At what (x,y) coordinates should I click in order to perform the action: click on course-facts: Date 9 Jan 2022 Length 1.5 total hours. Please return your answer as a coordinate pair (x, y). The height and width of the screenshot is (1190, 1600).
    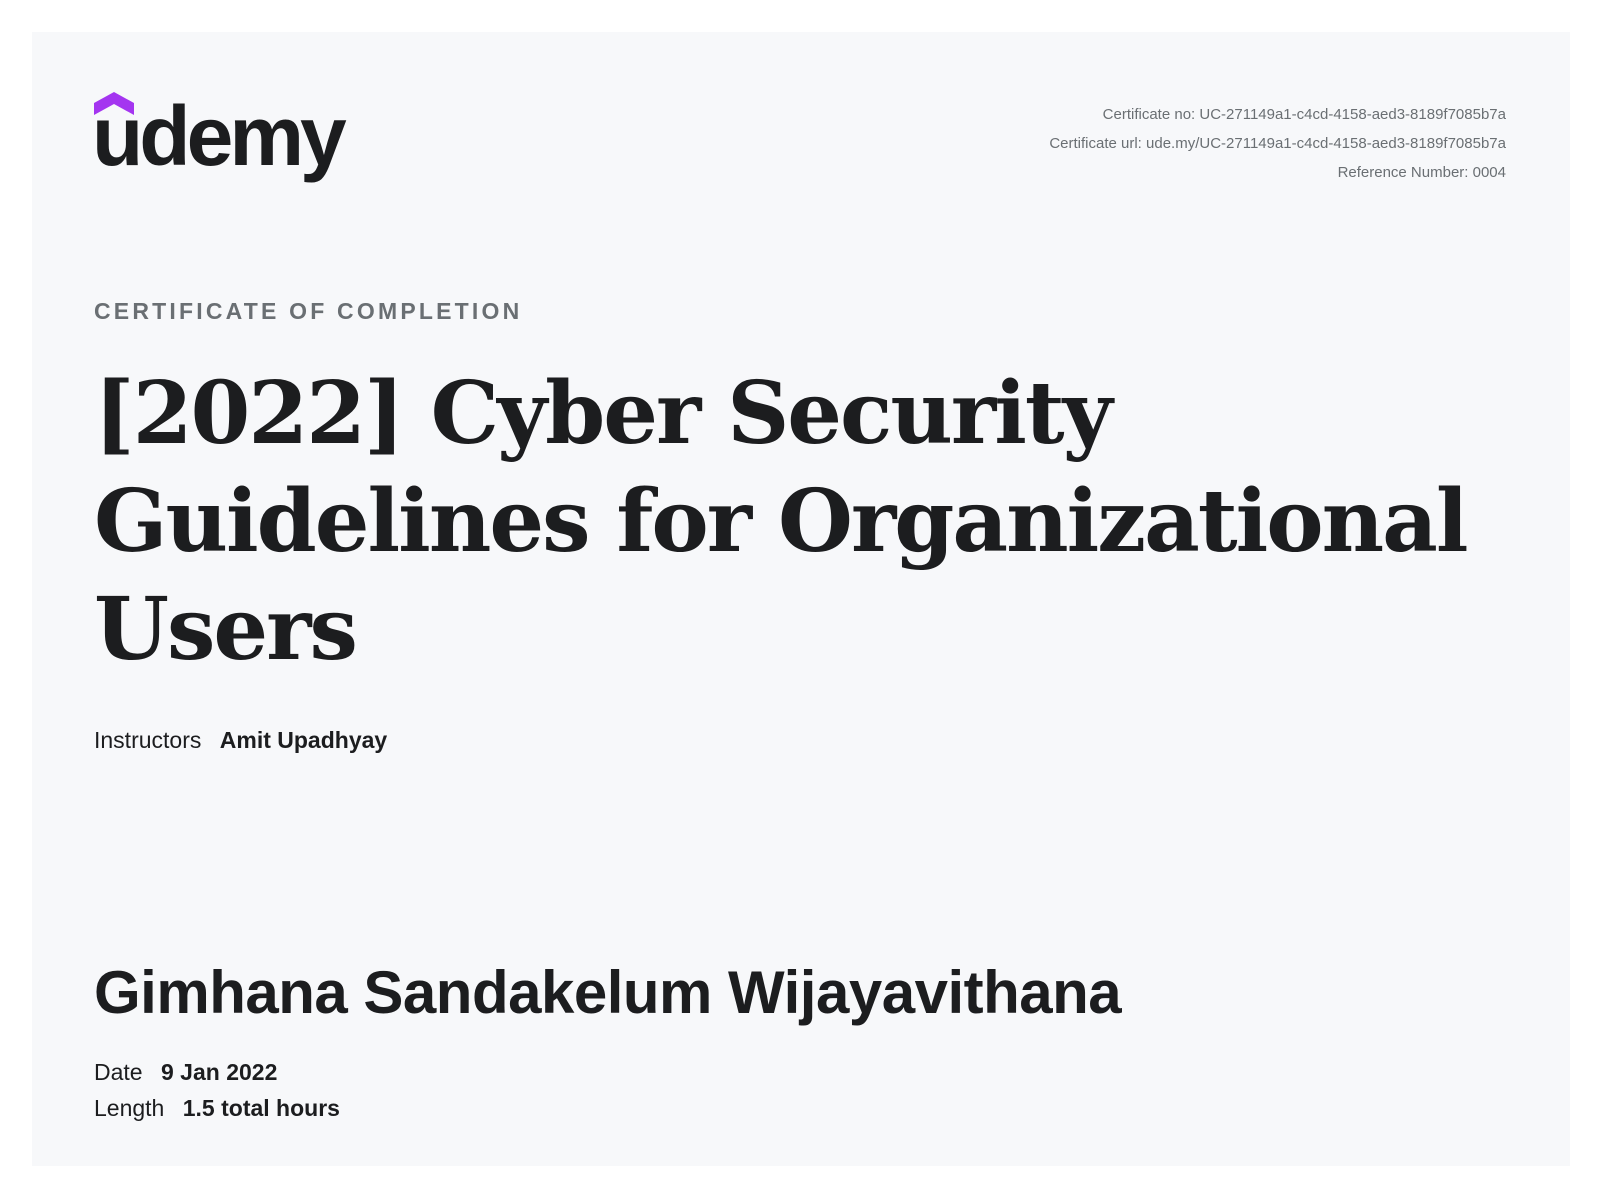
    Looking at the image, I should click on (217, 1090).